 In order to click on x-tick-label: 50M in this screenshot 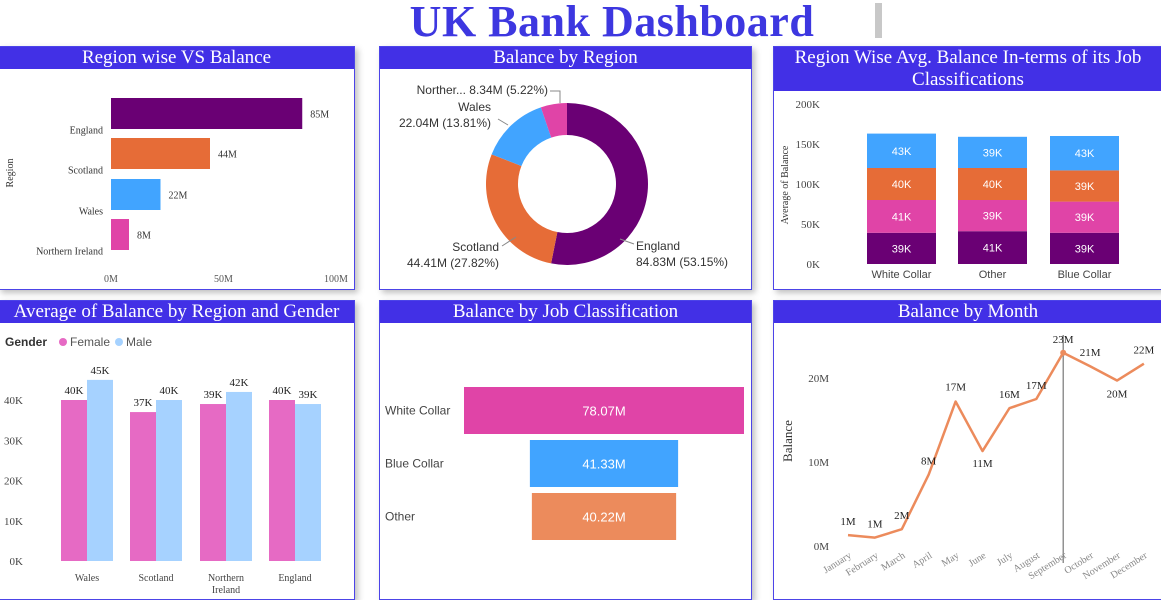, I will do `click(223, 279)`.